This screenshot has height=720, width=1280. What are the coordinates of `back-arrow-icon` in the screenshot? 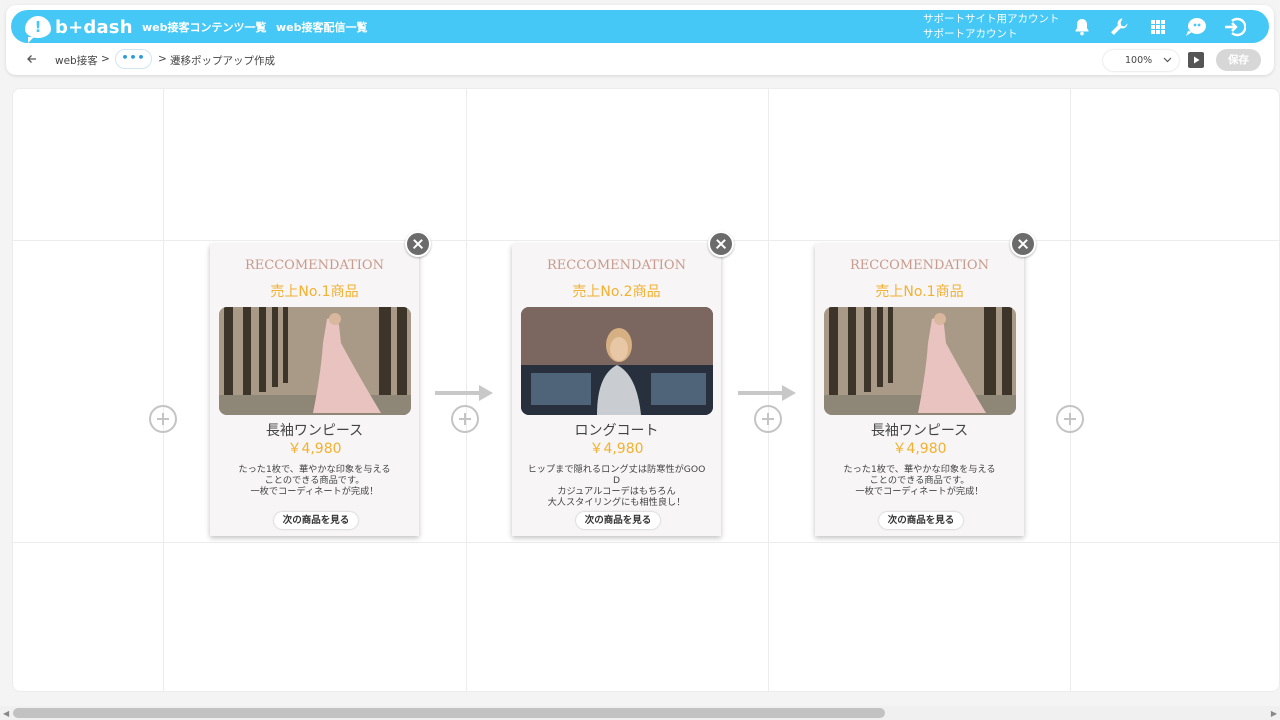 It's located at (32, 59).